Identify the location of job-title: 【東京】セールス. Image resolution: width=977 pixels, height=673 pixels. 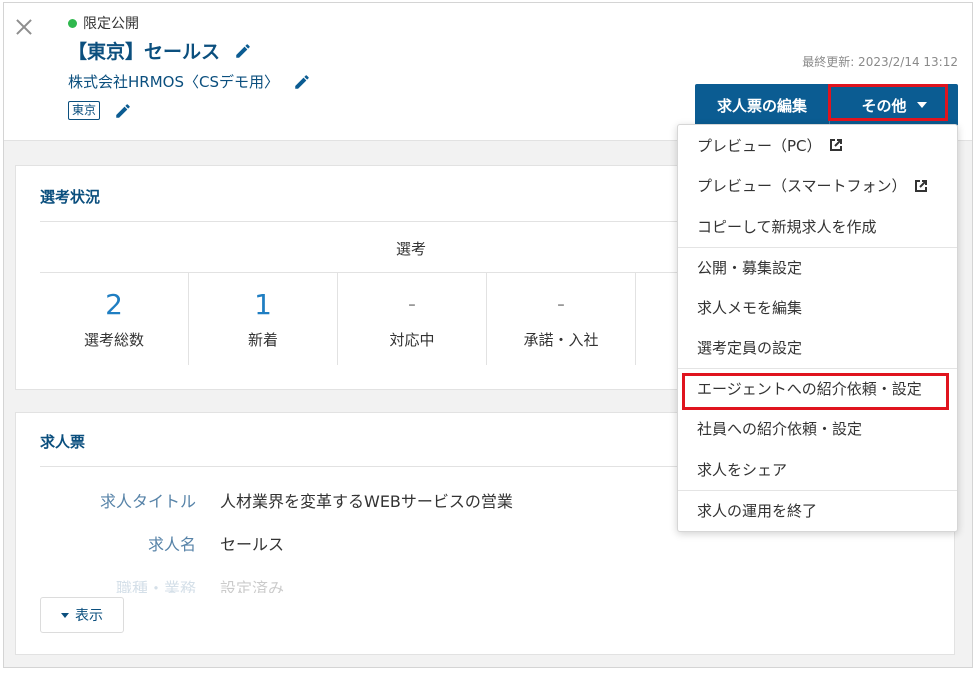
(160, 50).